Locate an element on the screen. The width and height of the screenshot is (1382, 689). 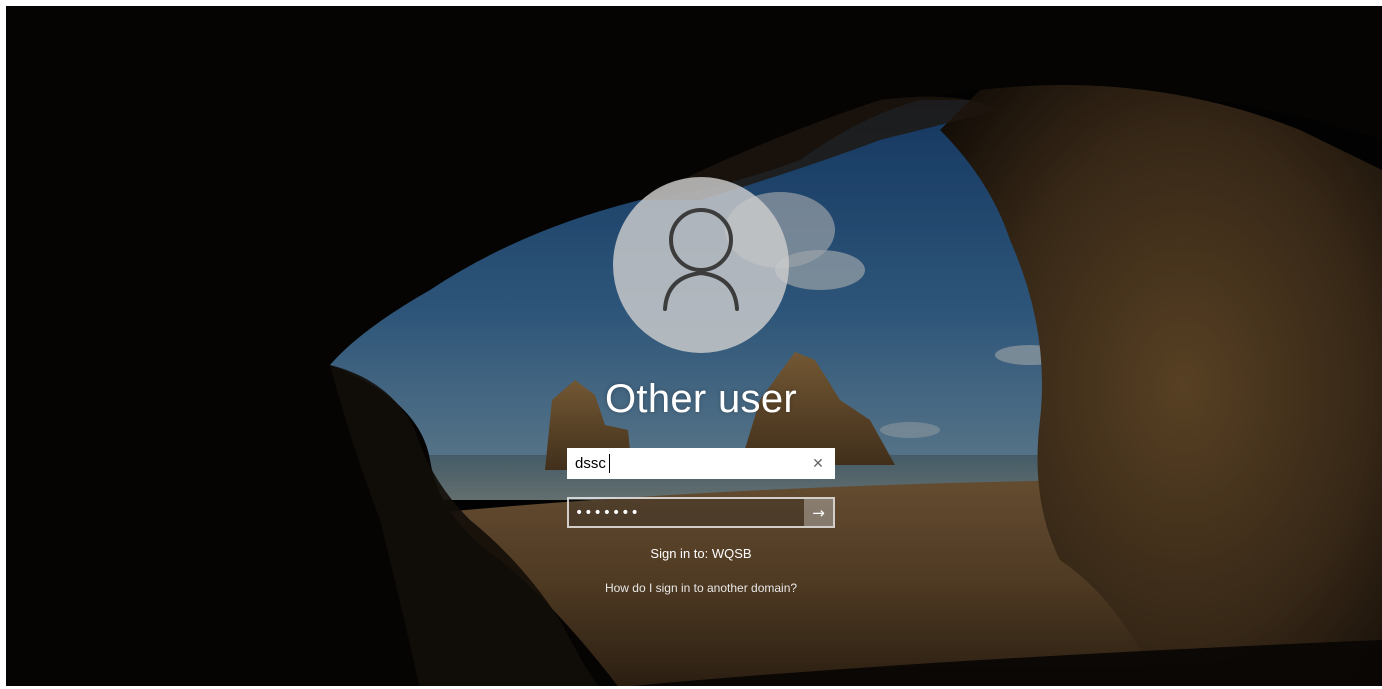
person-outline-icon is located at coordinates (701, 259).